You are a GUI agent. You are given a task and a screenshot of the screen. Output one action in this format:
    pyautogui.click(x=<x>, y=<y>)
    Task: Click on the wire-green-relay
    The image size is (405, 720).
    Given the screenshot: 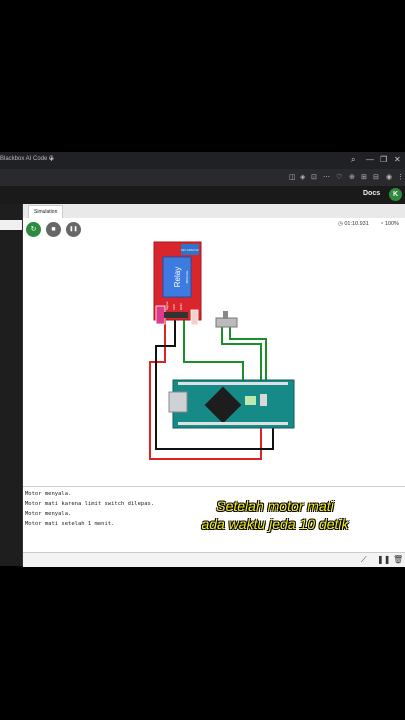 What is the action you would take?
    pyautogui.click(x=213, y=350)
    